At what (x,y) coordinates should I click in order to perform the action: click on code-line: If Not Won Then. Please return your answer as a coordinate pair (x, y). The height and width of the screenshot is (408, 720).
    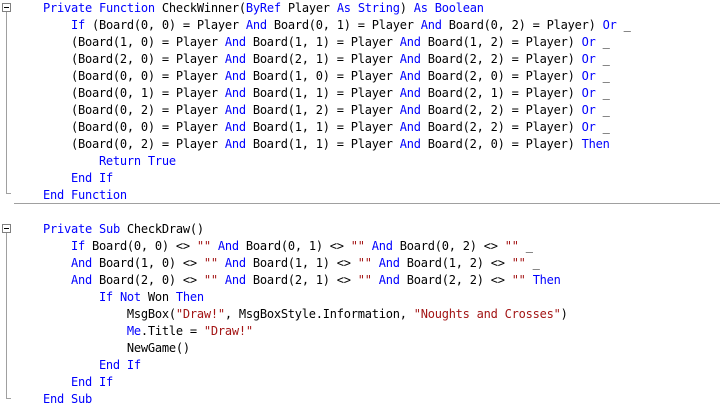
    Looking at the image, I should click on (109, 297).